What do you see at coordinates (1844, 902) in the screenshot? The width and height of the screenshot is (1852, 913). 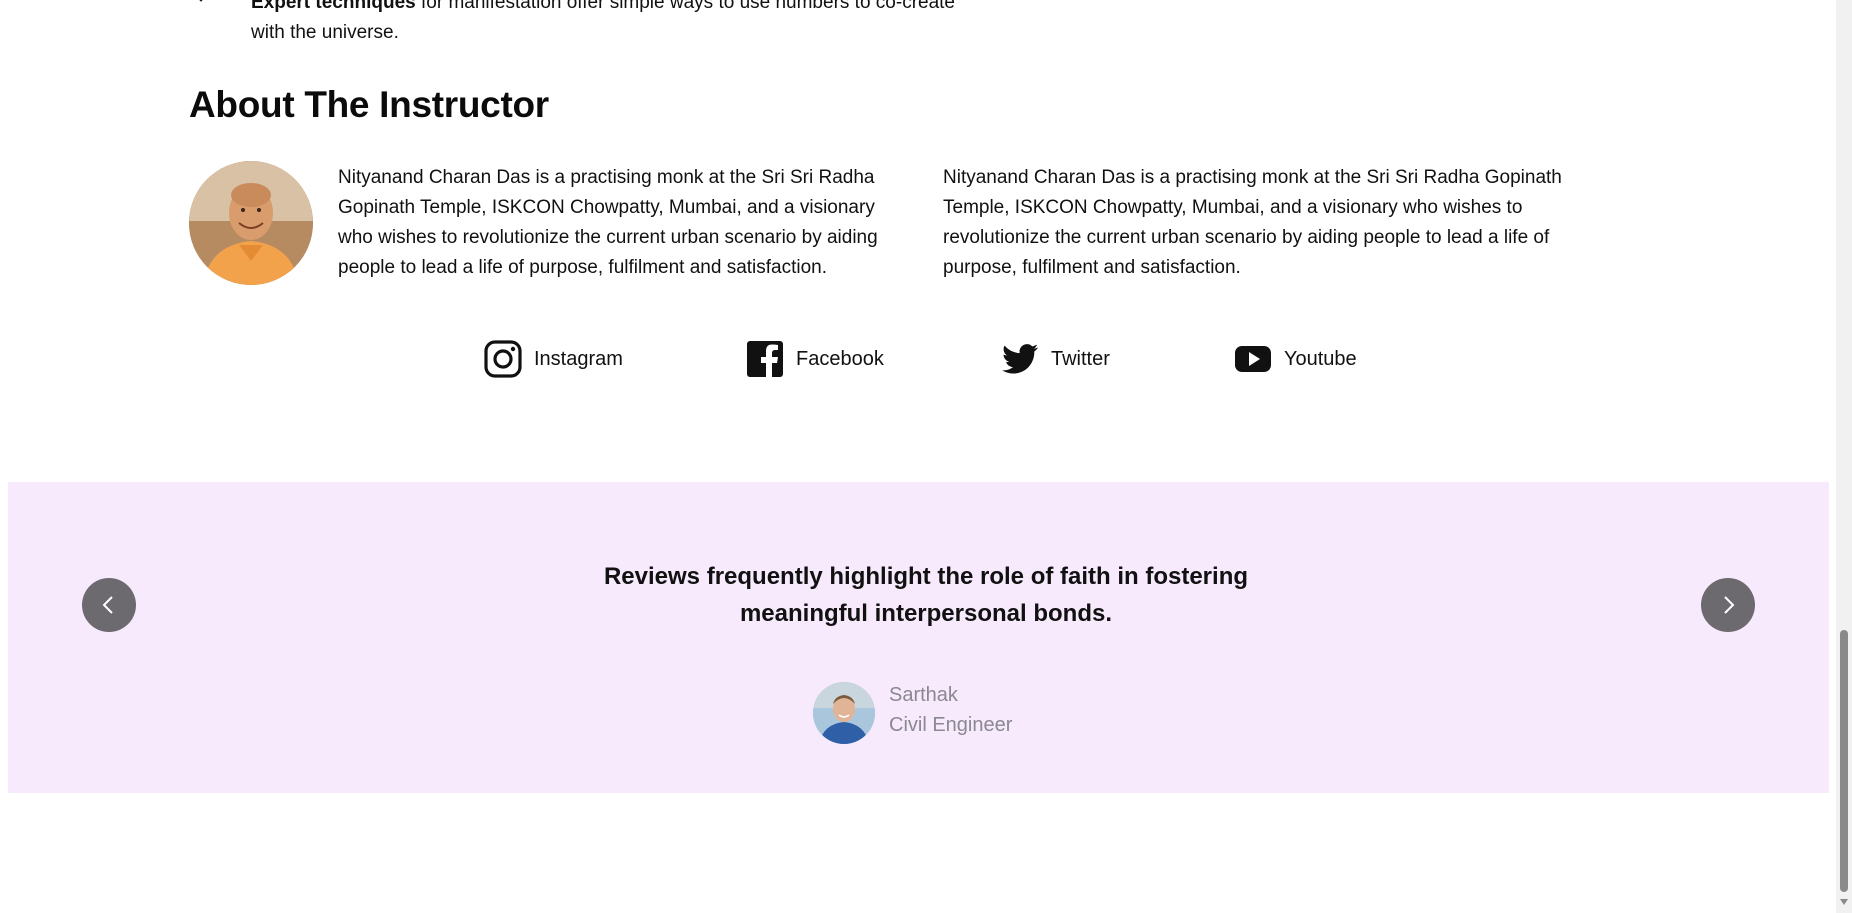 I see `scroll-down-arrow-icon` at bounding box center [1844, 902].